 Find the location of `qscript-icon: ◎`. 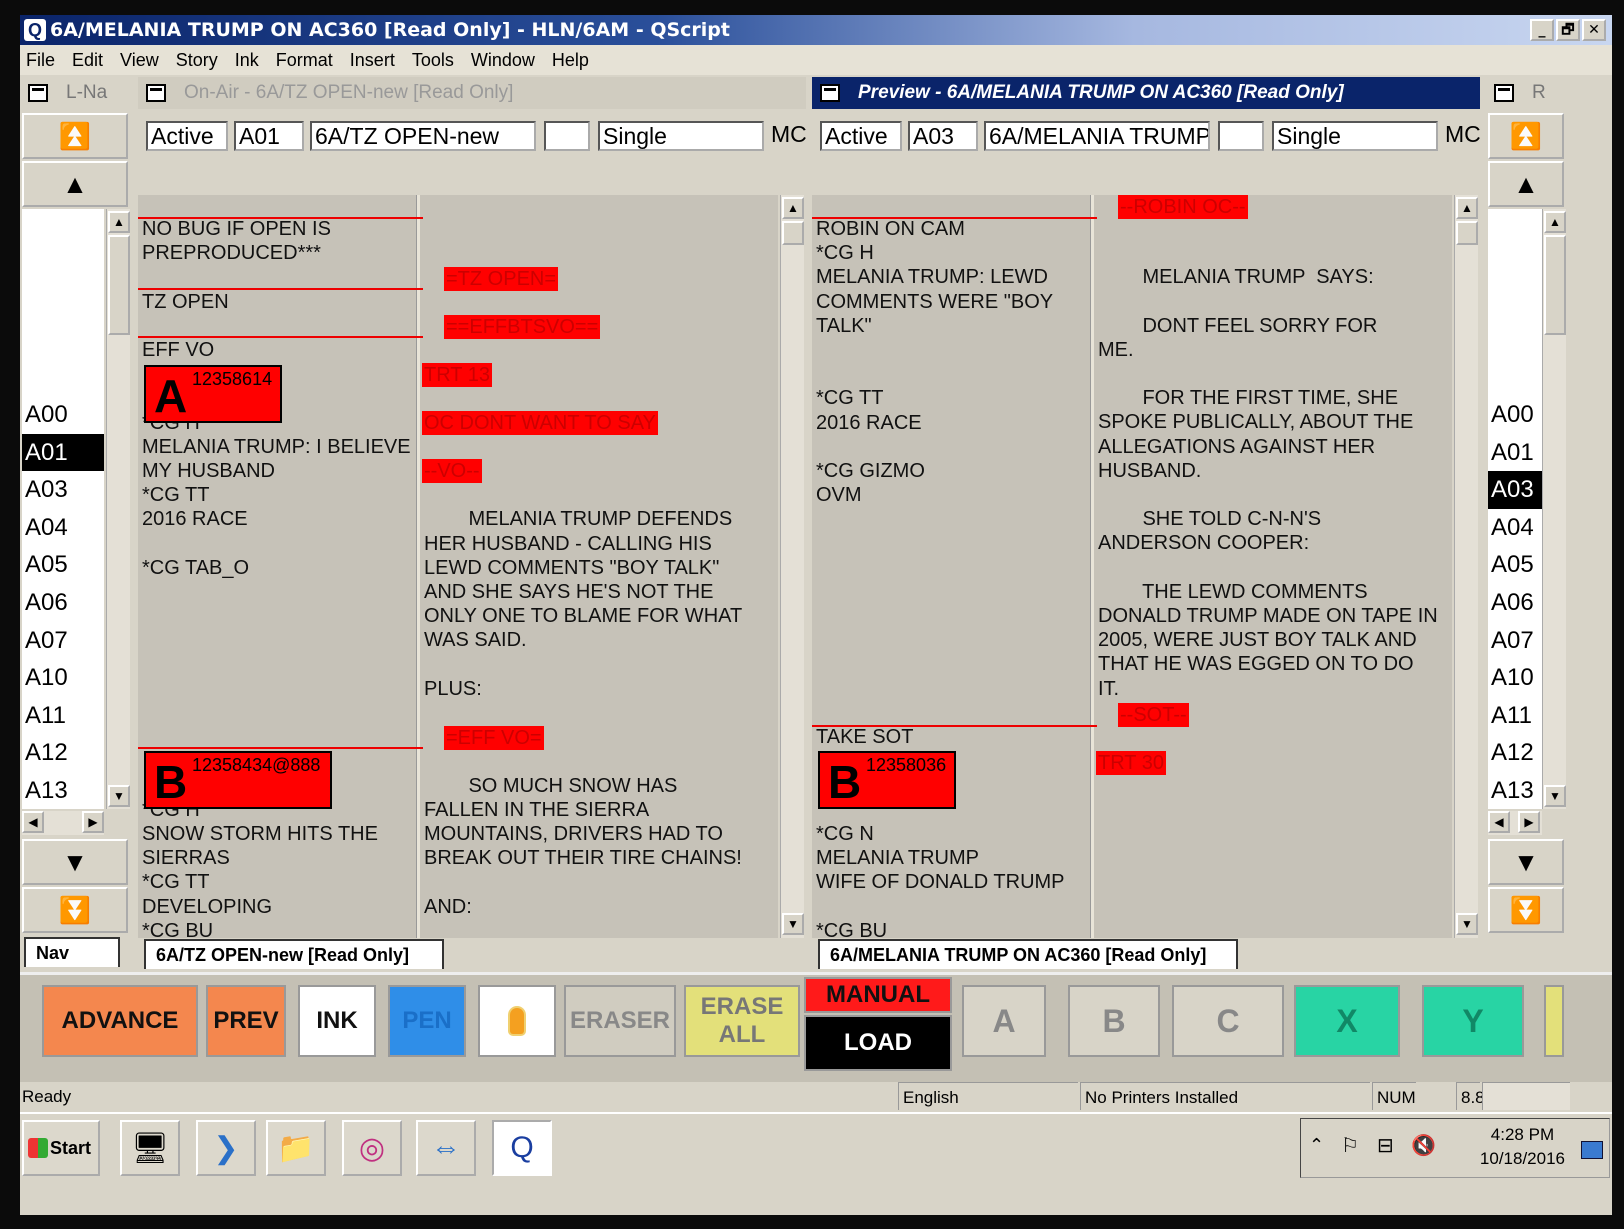

qscript-icon: ◎ is located at coordinates (372, 1148).